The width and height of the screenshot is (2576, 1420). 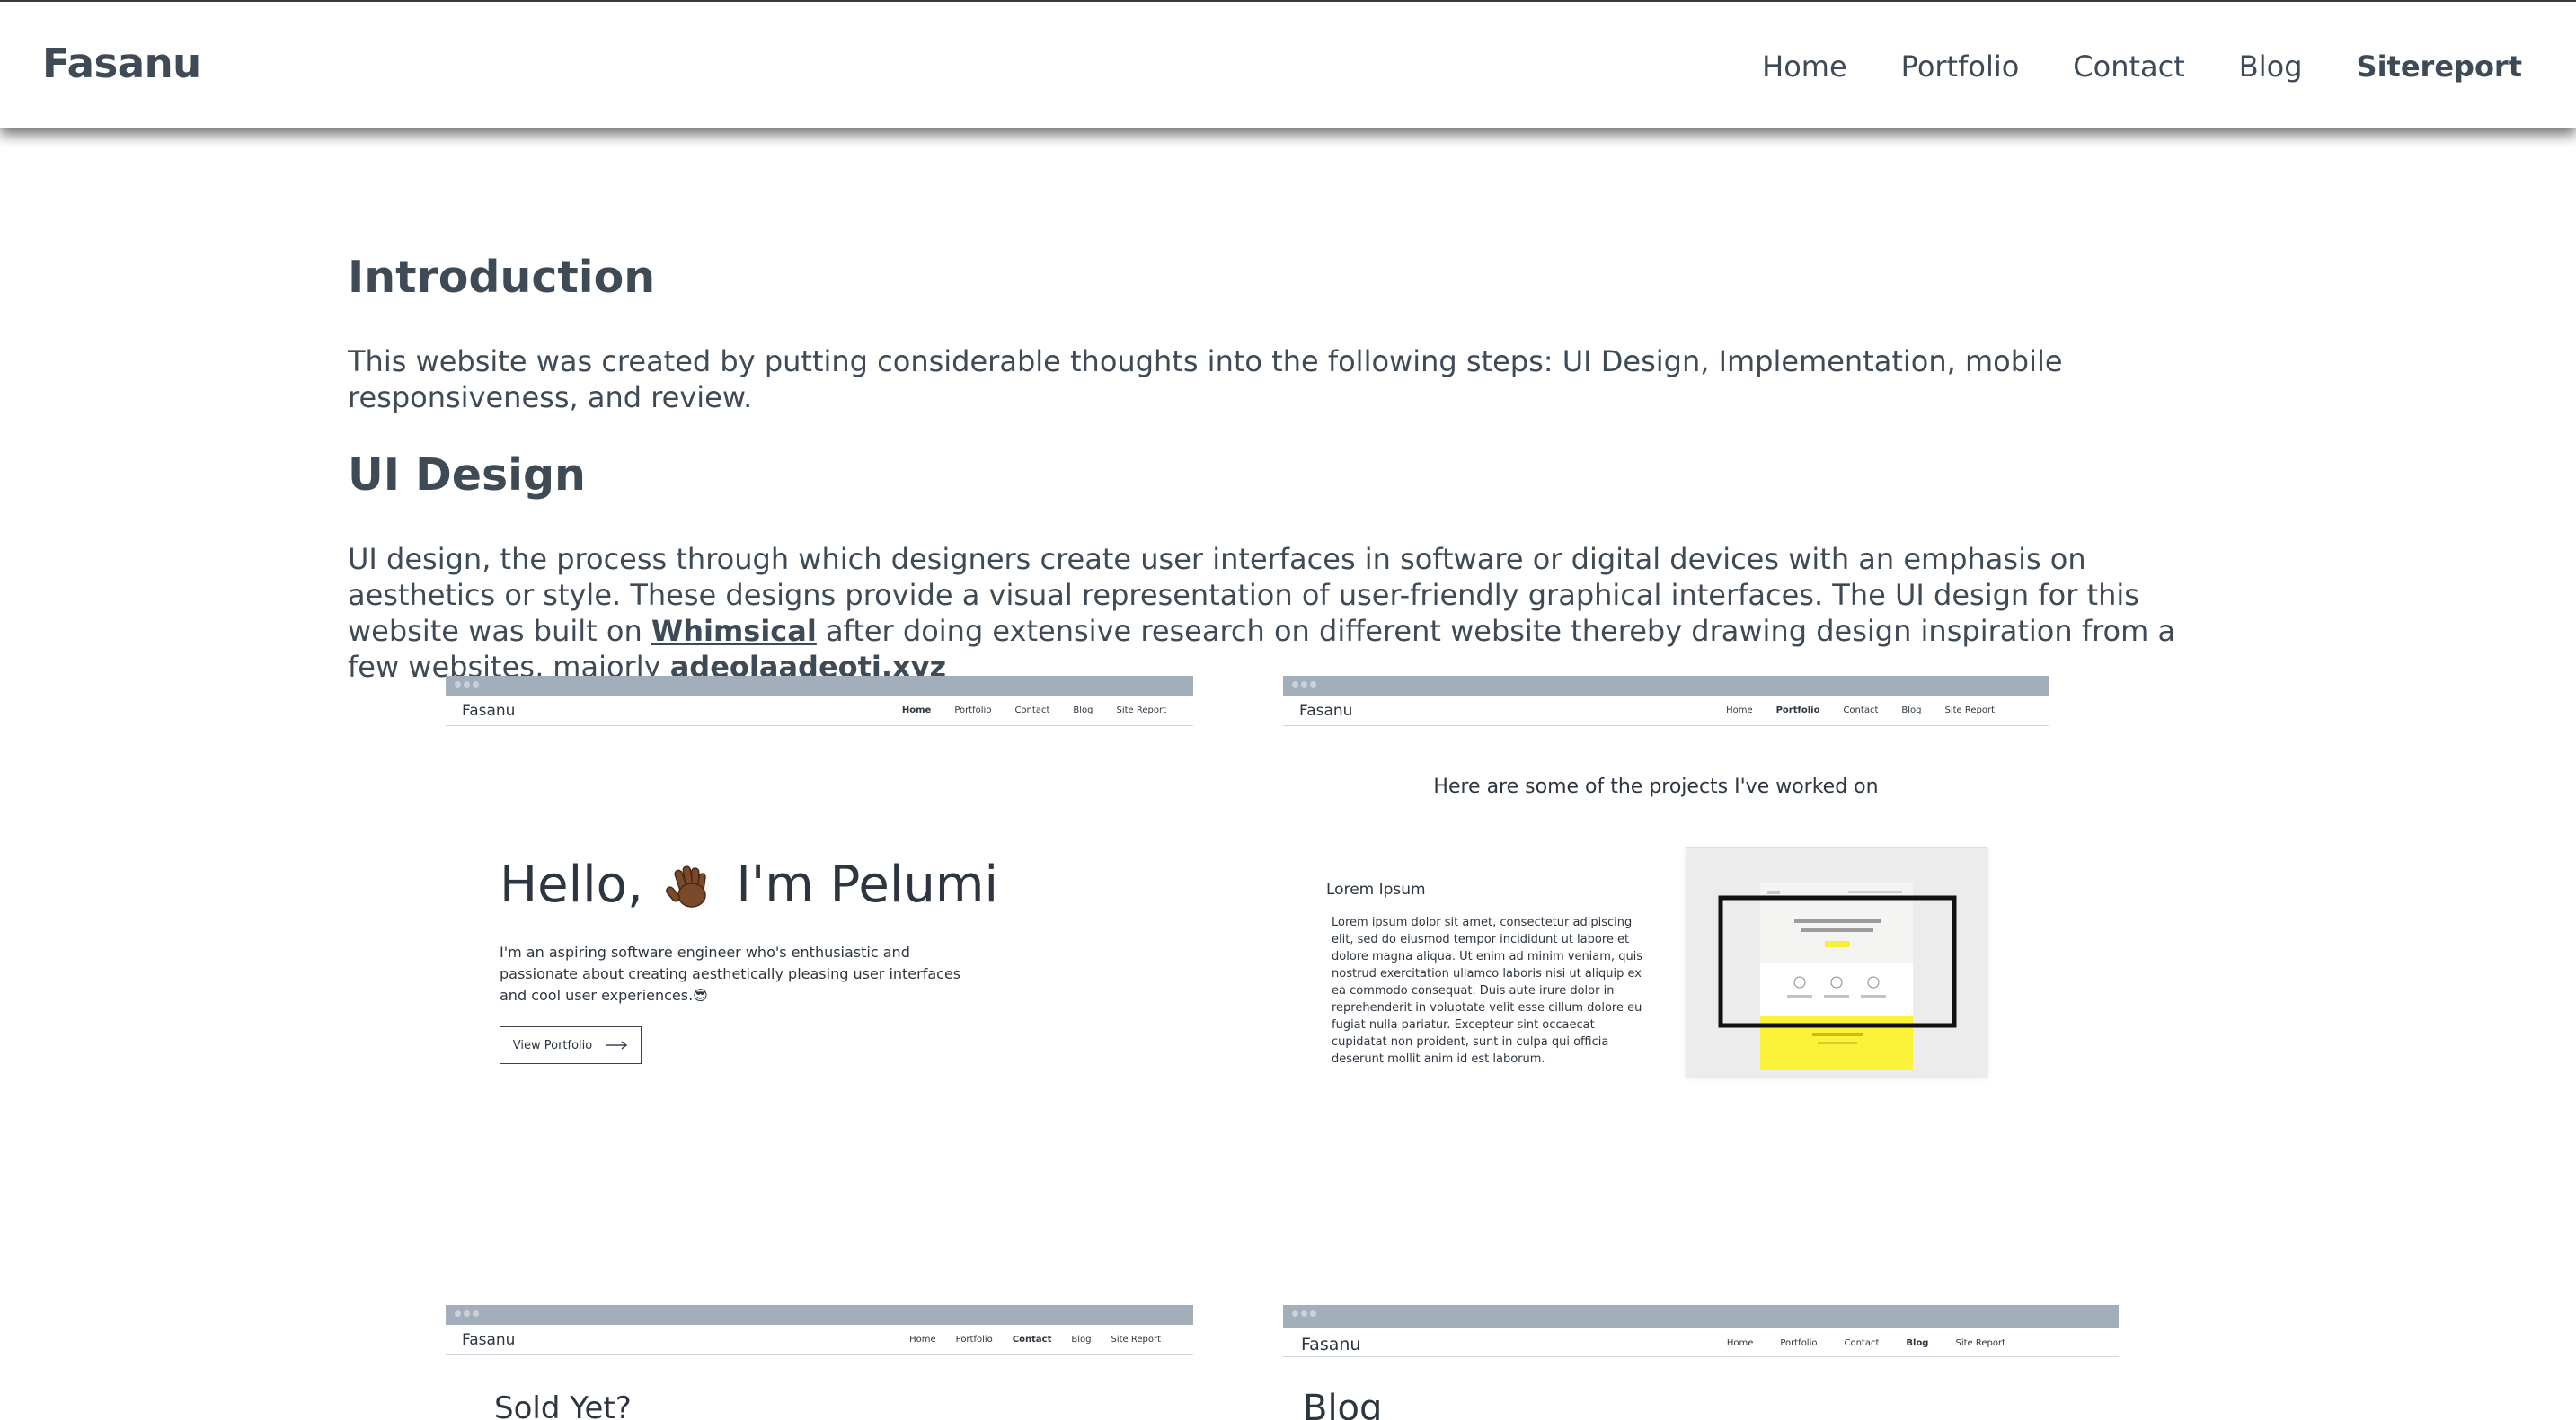 What do you see at coordinates (2271, 66) in the screenshot?
I see `nav-blog: Blog` at bounding box center [2271, 66].